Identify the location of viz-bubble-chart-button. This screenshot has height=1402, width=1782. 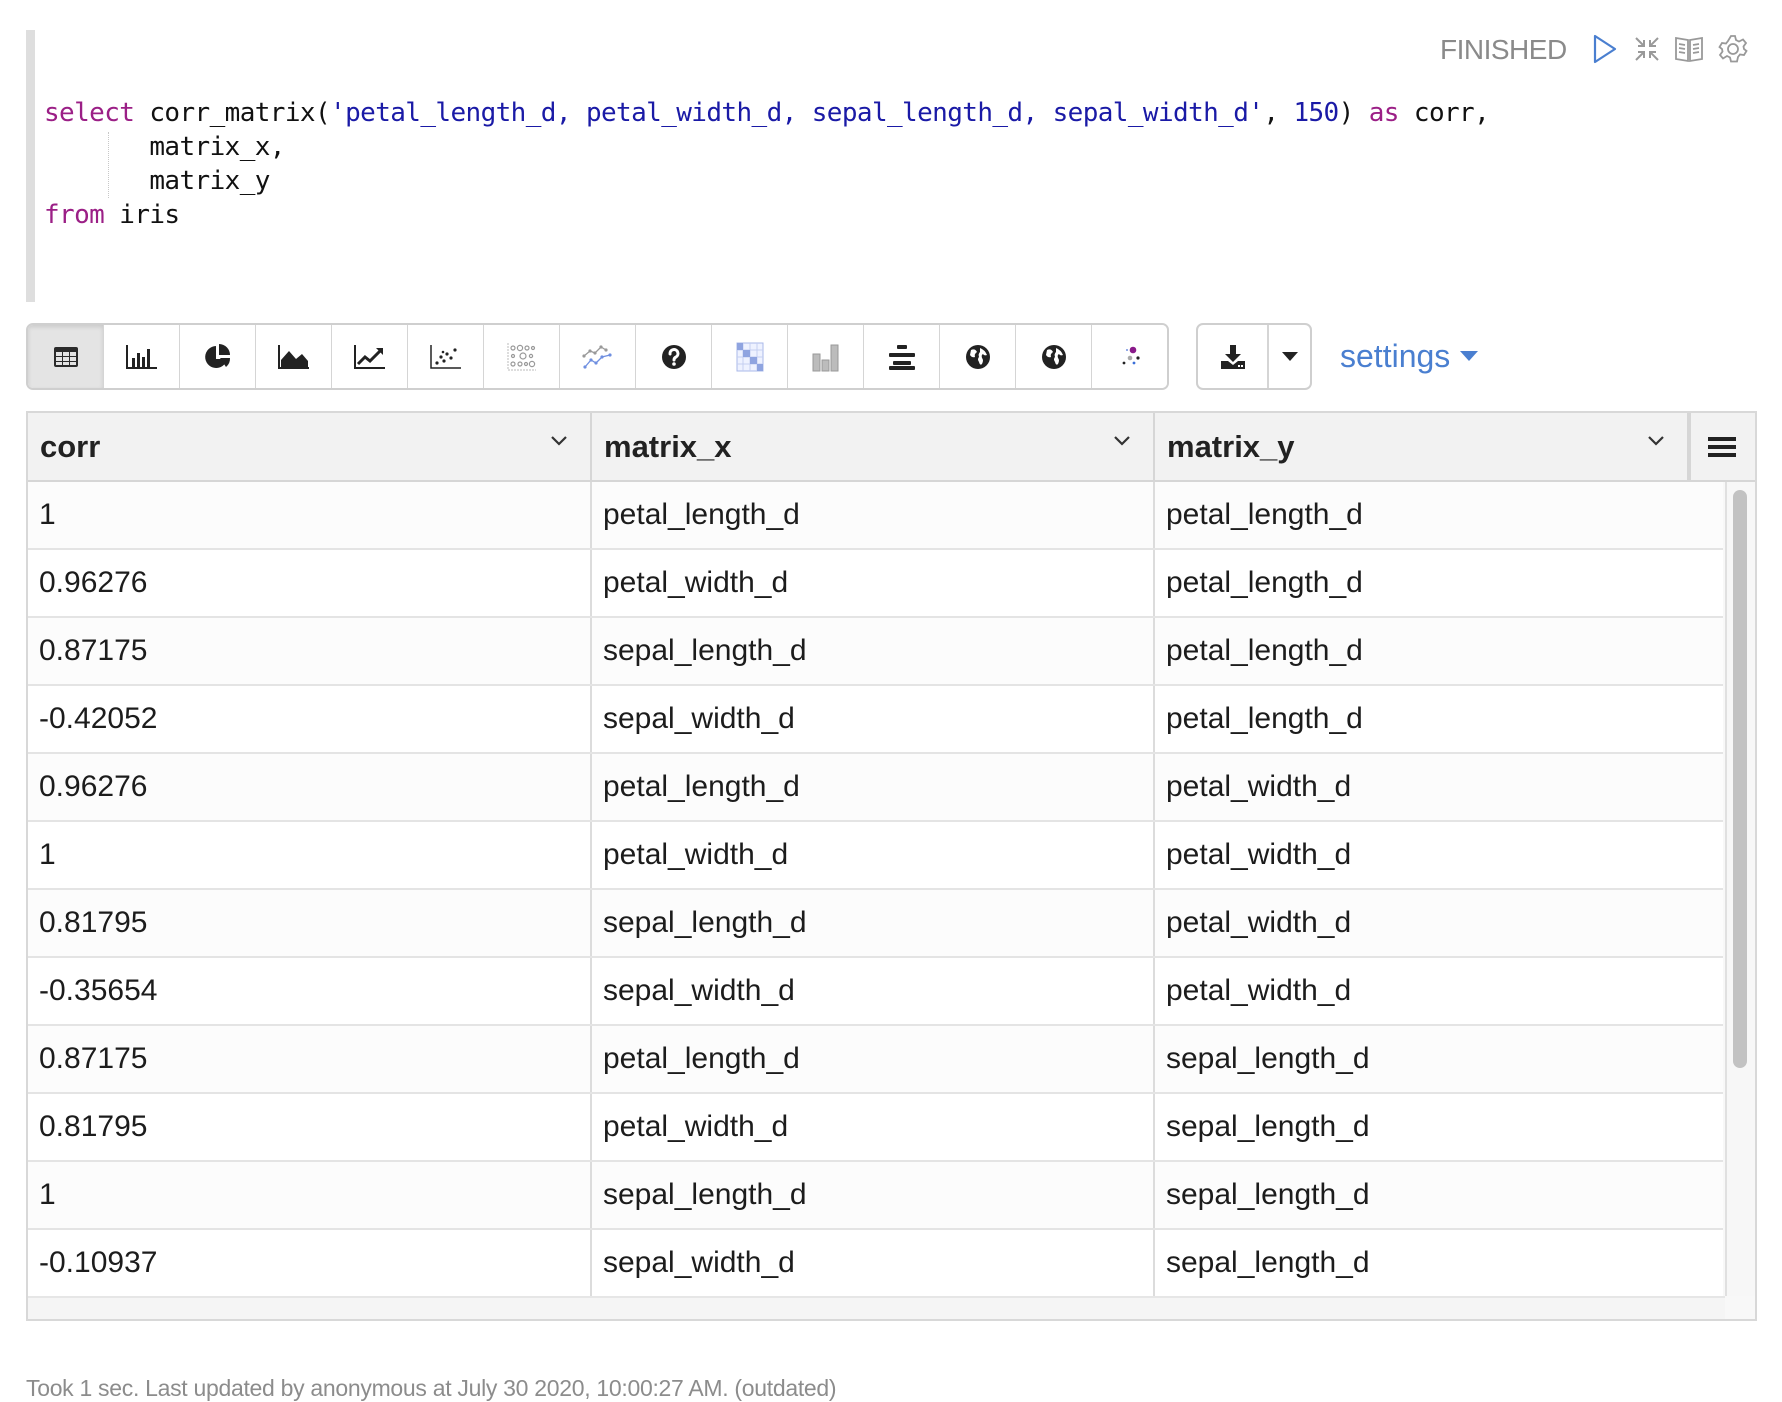
(1129, 356).